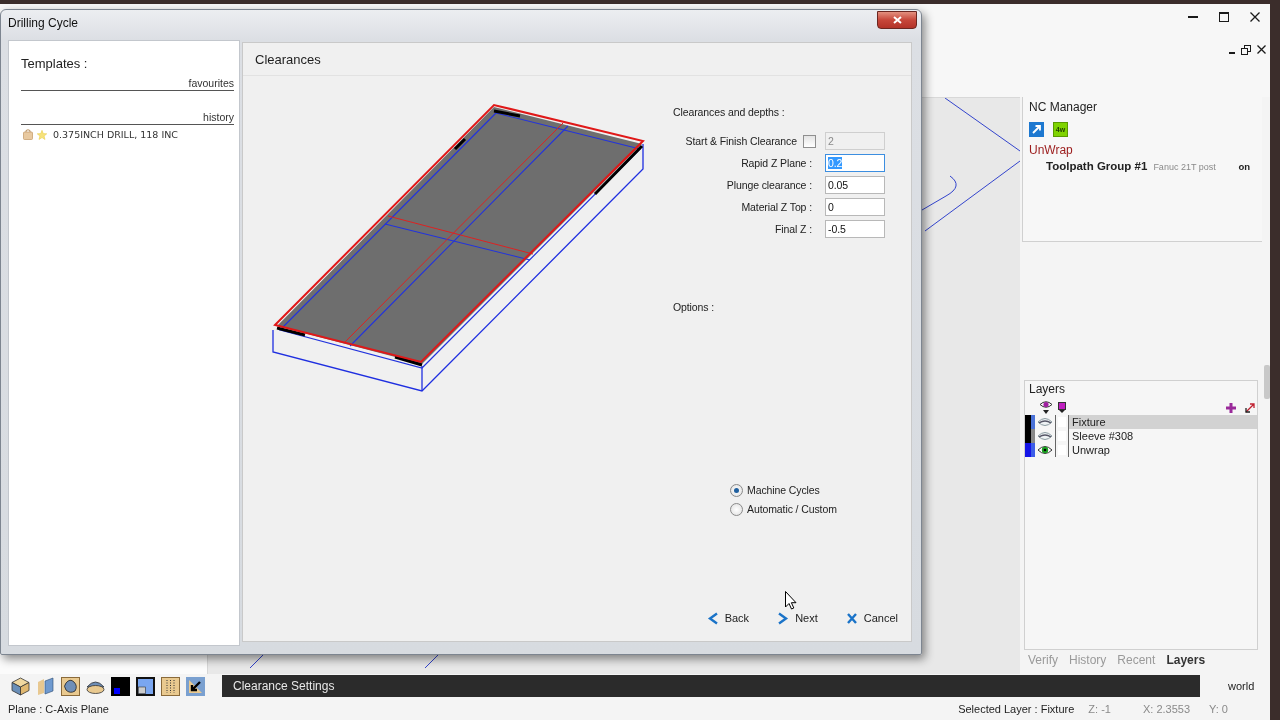 The height and width of the screenshot is (720, 1280). What do you see at coordinates (855, 229) in the screenshot?
I see `input-field: -0.5` at bounding box center [855, 229].